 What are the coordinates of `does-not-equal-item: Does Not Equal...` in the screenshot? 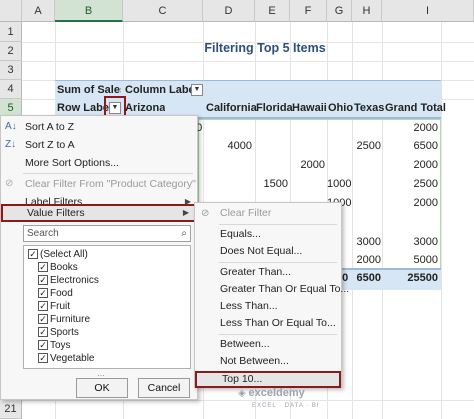 It's located at (268, 251).